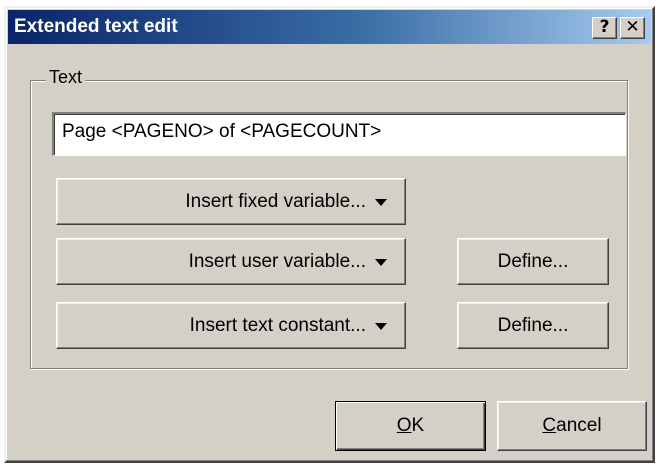 The height and width of the screenshot is (467, 661). Describe the element at coordinates (329, 27) in the screenshot. I see `title-bar: Extended text edit ? ✕` at that location.